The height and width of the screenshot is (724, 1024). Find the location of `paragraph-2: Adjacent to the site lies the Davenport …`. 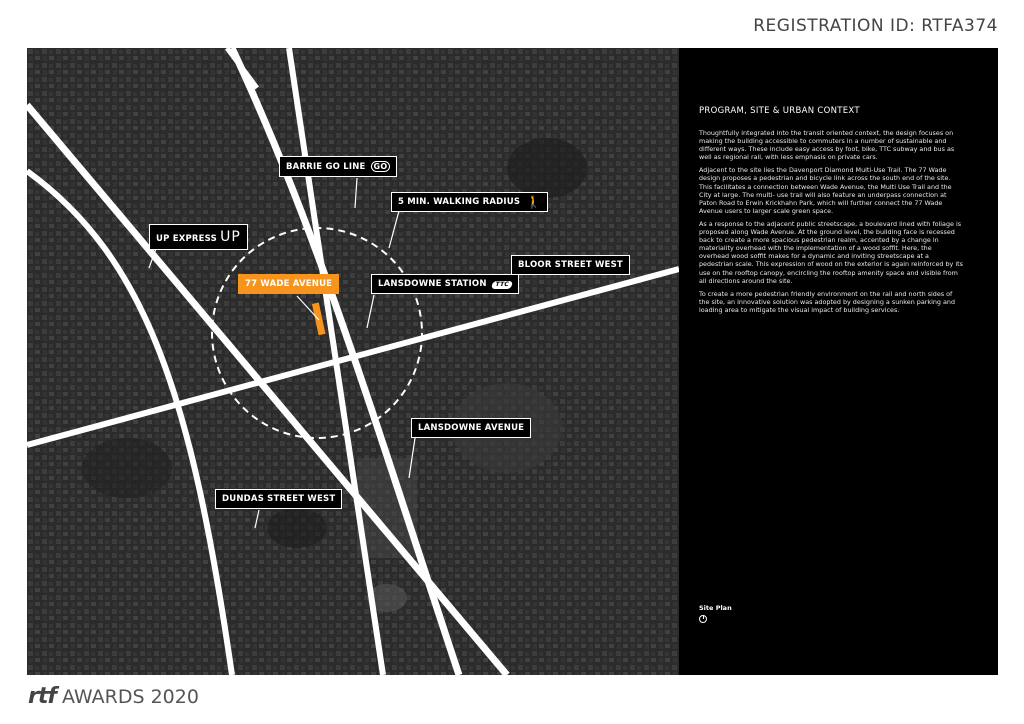

paragraph-2: Adjacent to the site lies the Davenport … is located at coordinates (825, 190).